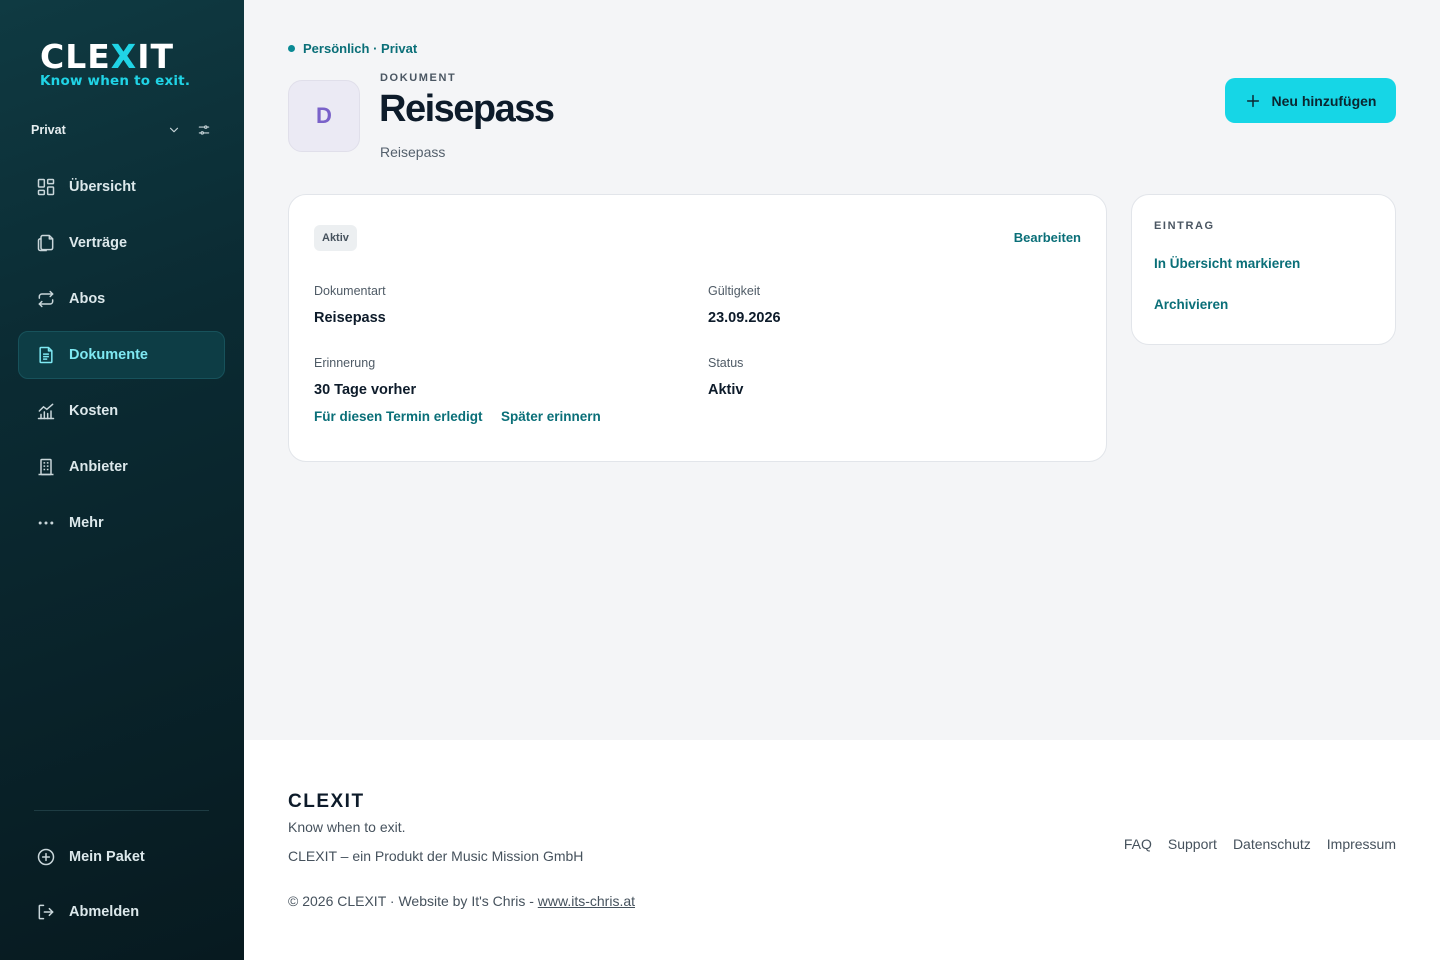  What do you see at coordinates (98, 243) in the screenshot?
I see `sidebar-item-label: Verträge` at bounding box center [98, 243].